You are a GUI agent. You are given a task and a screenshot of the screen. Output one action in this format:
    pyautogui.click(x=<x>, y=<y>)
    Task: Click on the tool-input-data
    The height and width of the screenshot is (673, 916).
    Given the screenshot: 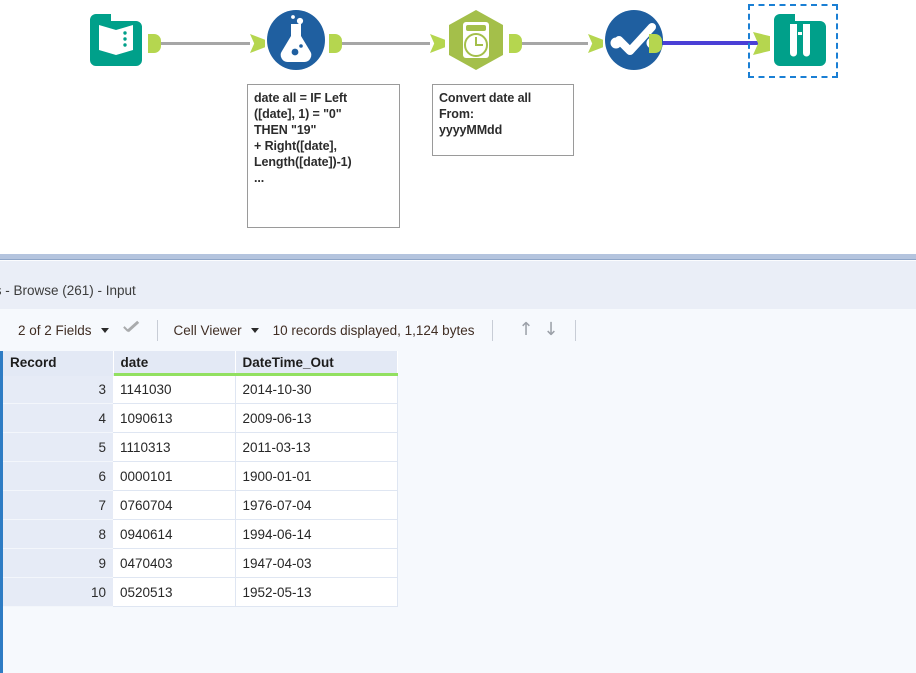 What is the action you would take?
    pyautogui.click(x=116, y=40)
    